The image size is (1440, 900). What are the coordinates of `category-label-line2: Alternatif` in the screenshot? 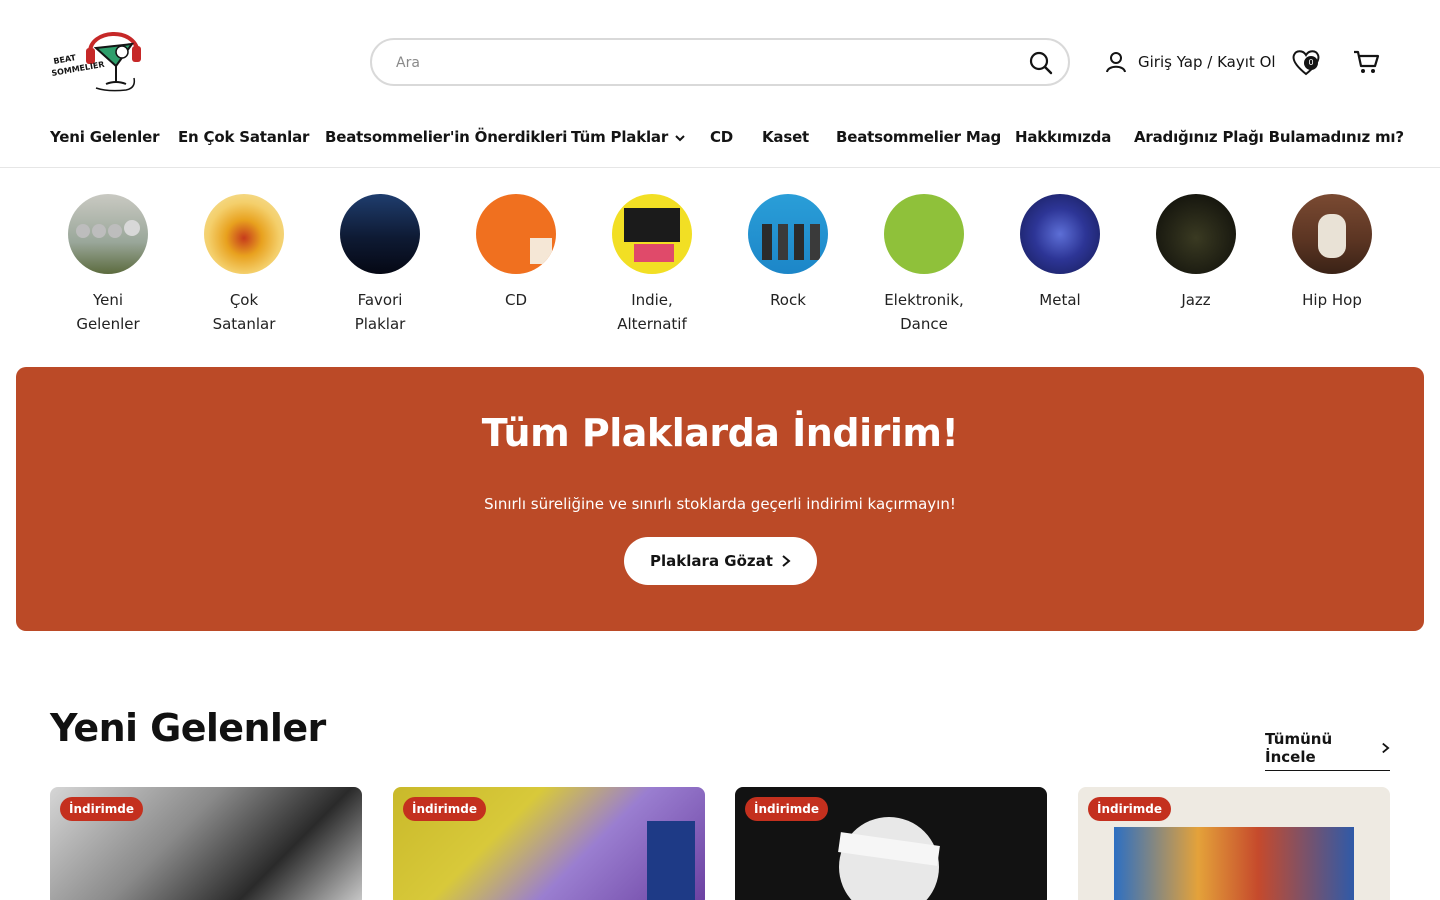 It's located at (652, 324).